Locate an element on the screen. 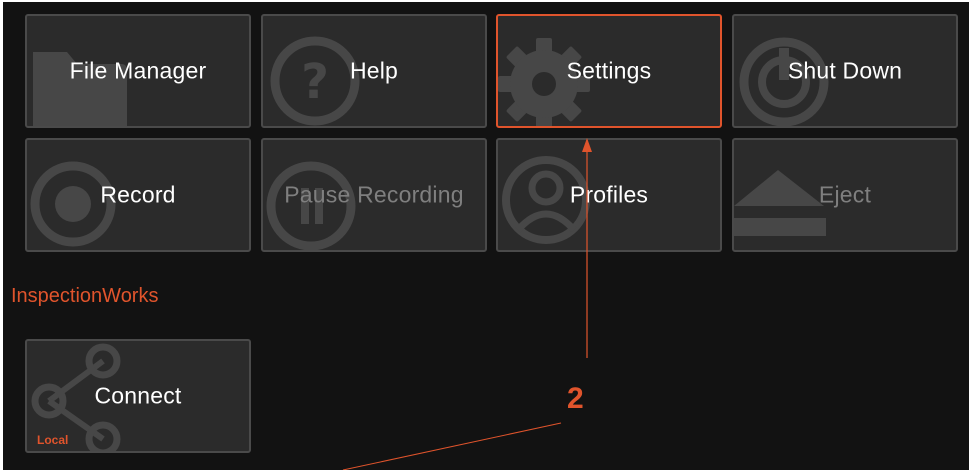 This screenshot has width=969, height=470. inspectionworks-heading: InspectionWorks is located at coordinates (85, 296).